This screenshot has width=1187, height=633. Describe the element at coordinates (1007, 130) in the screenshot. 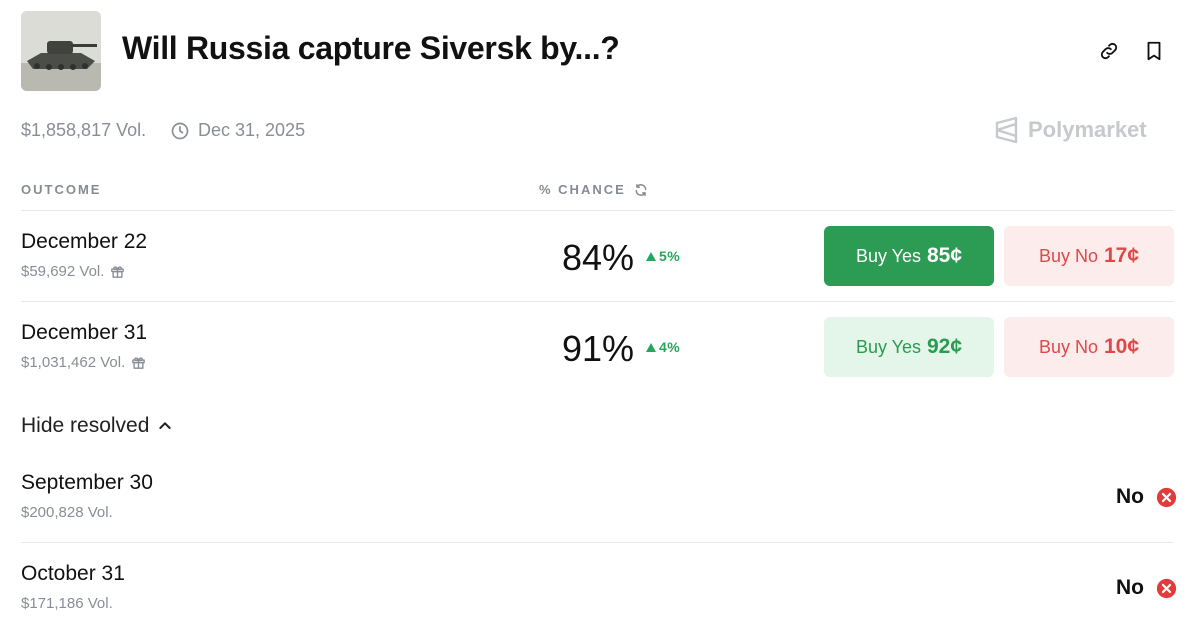

I see `polymarket-logo` at that location.